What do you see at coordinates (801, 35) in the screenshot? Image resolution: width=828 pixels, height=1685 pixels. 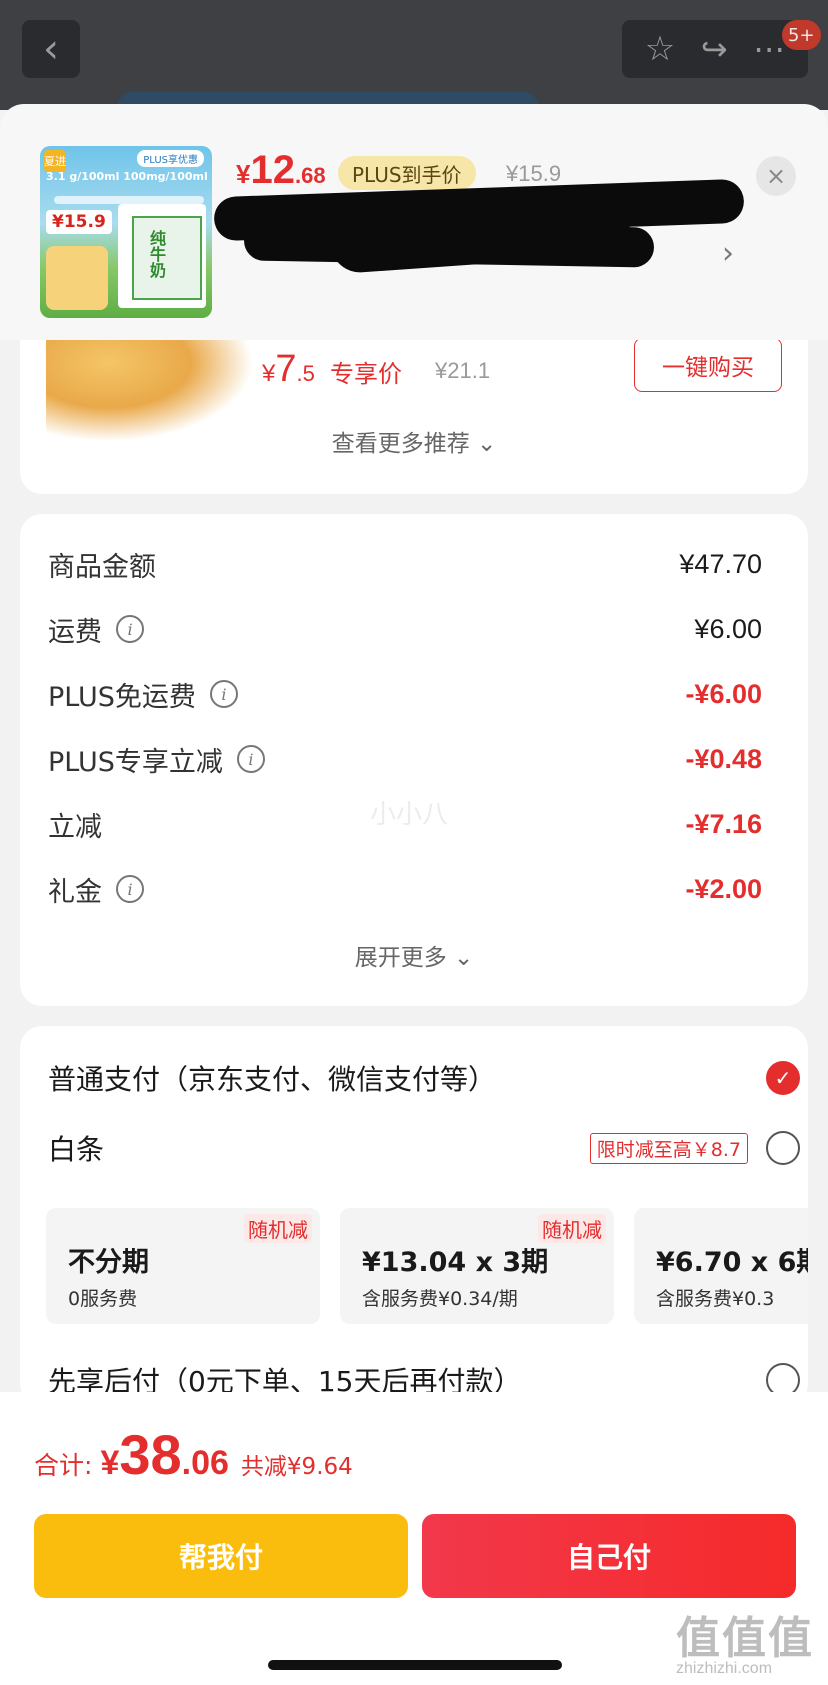 I see `notification-badge: 5+` at bounding box center [801, 35].